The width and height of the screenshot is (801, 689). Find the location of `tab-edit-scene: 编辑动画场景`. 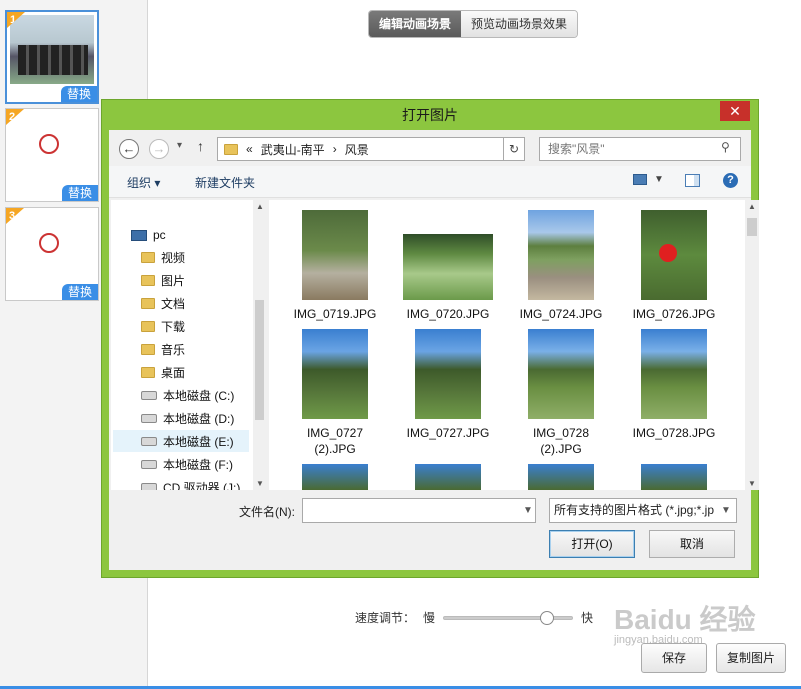

tab-edit-scene: 编辑动画场景 is located at coordinates (415, 24).